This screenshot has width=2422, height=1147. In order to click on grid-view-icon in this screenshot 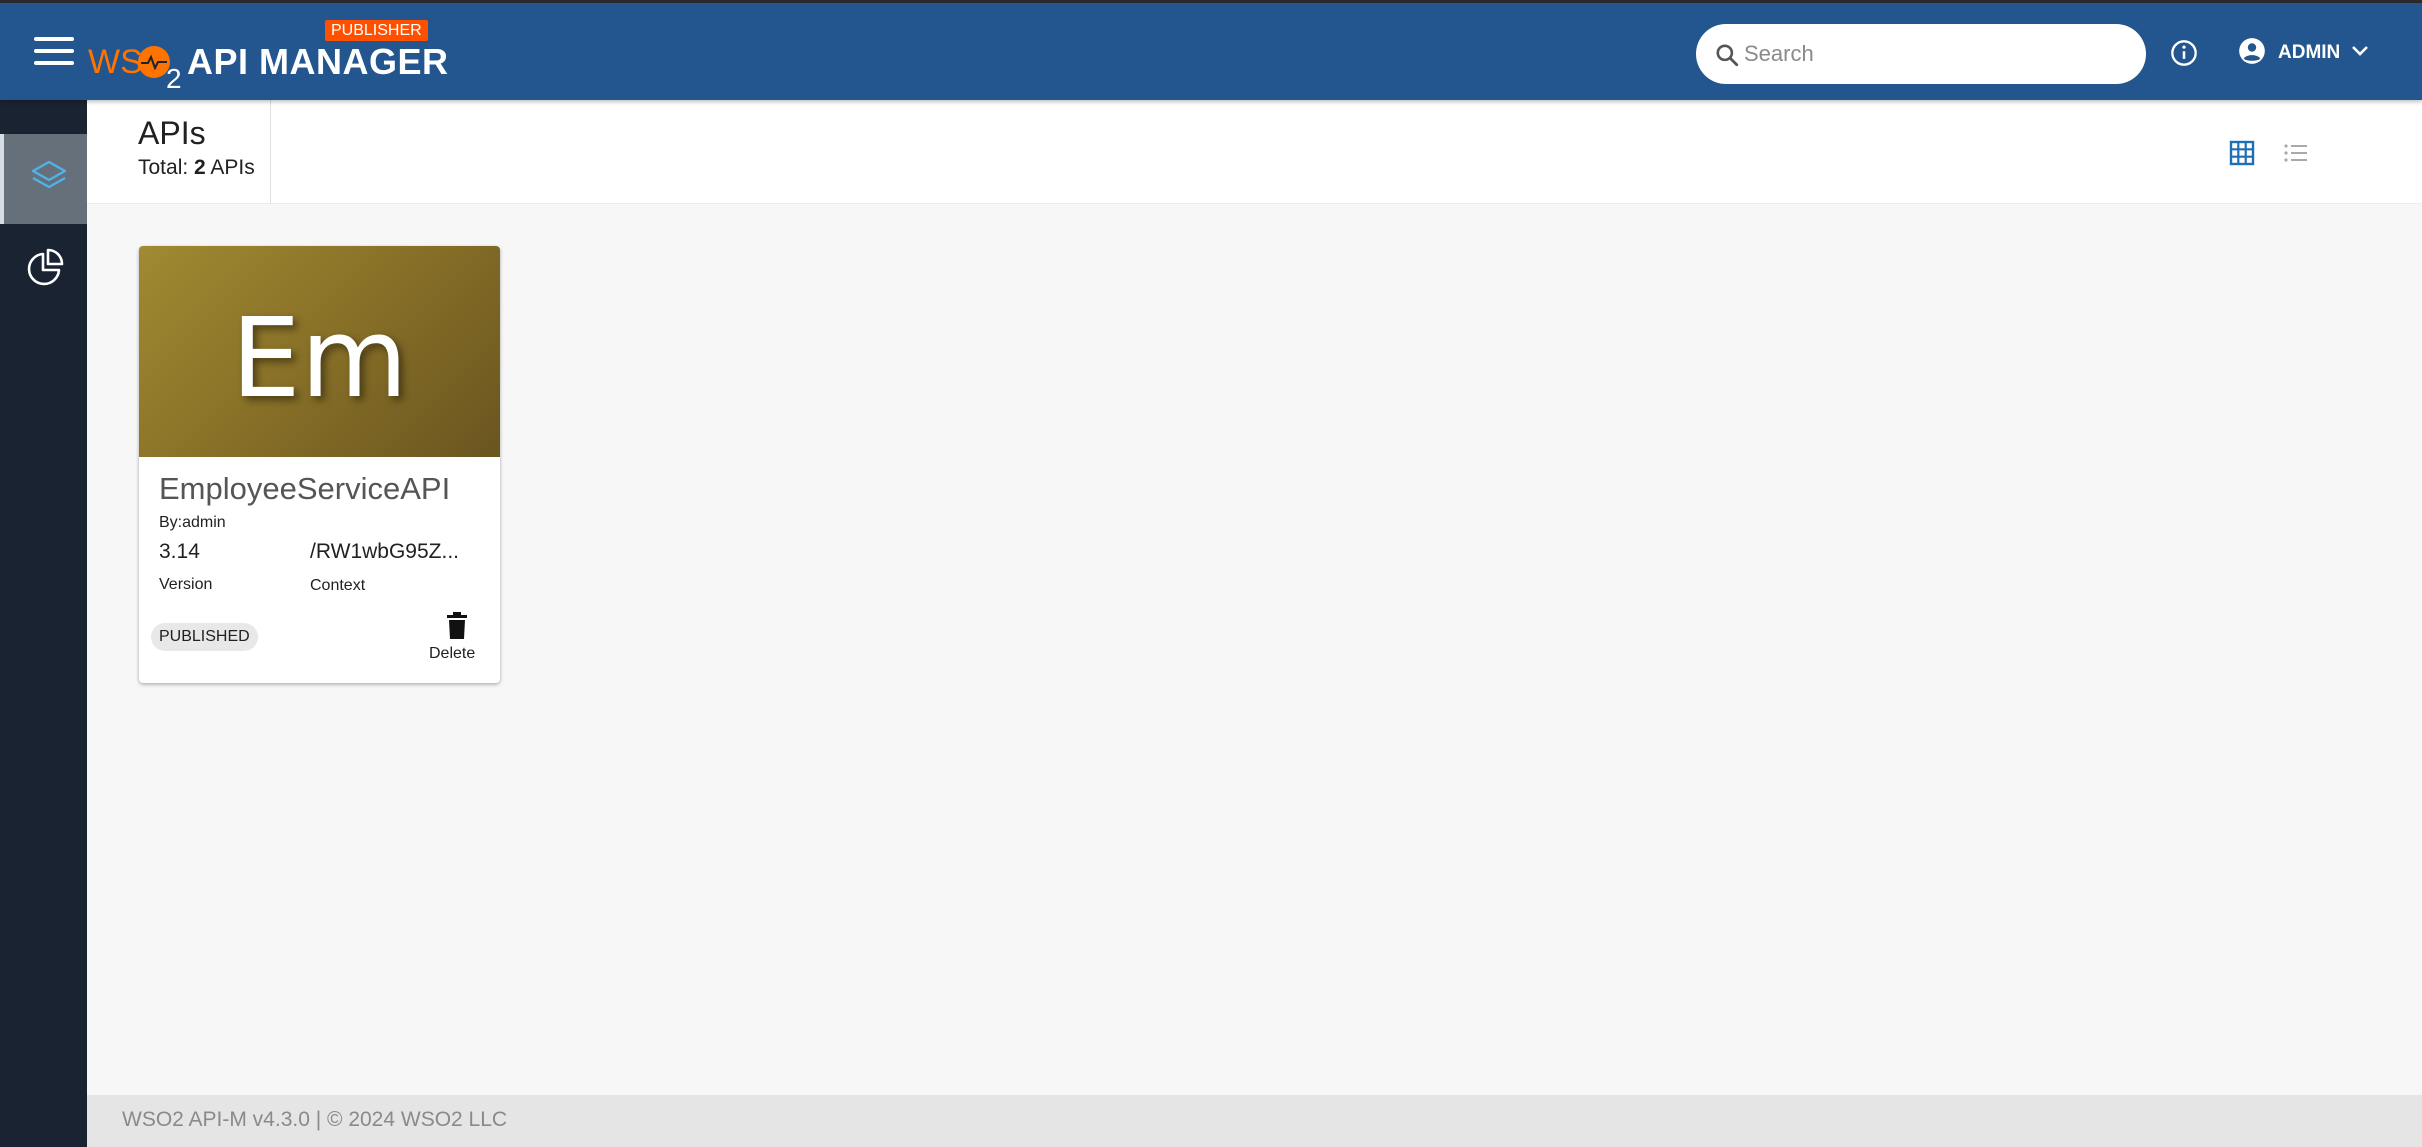, I will do `click(2242, 155)`.